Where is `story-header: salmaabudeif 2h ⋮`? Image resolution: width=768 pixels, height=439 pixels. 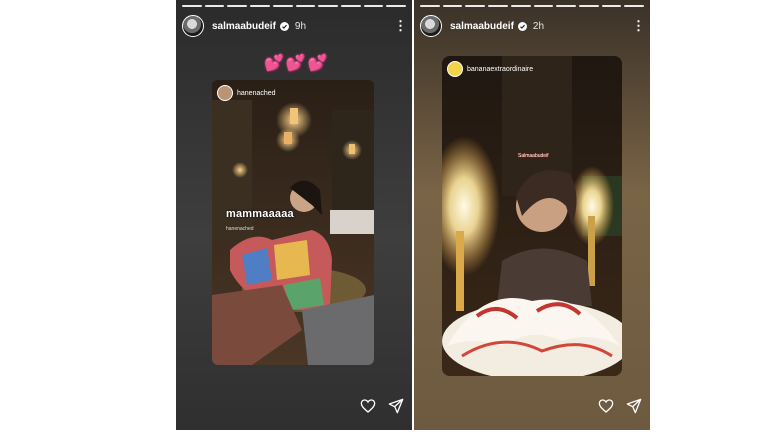 story-header: salmaabudeif 2h ⋮ is located at coordinates (532, 26).